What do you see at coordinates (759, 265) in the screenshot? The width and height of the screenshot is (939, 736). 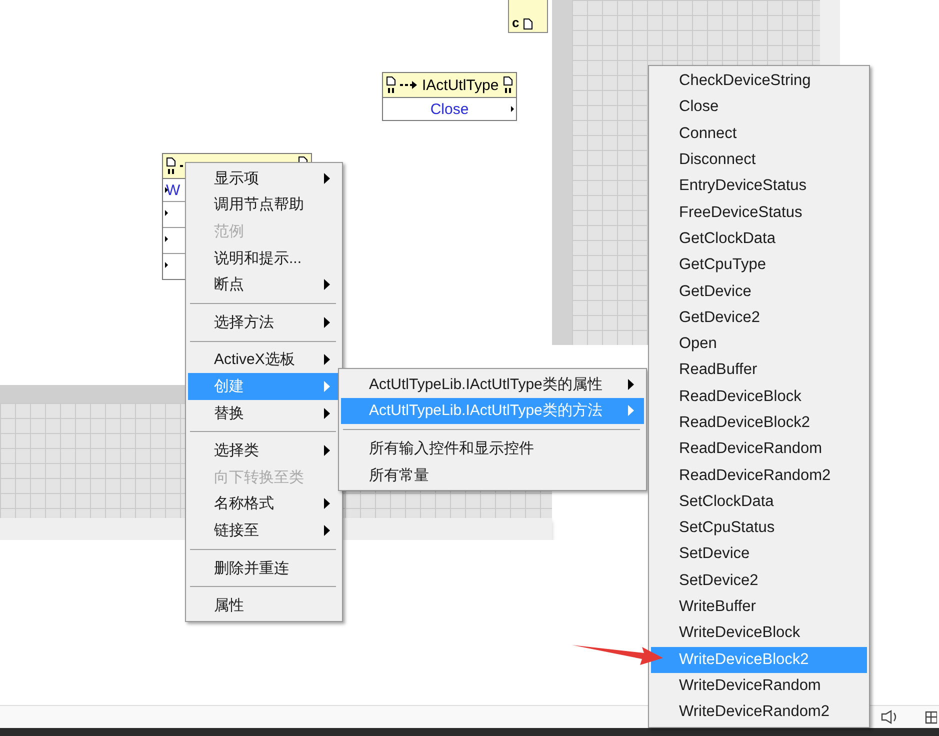 I see `menu-item: GetCpuType` at bounding box center [759, 265].